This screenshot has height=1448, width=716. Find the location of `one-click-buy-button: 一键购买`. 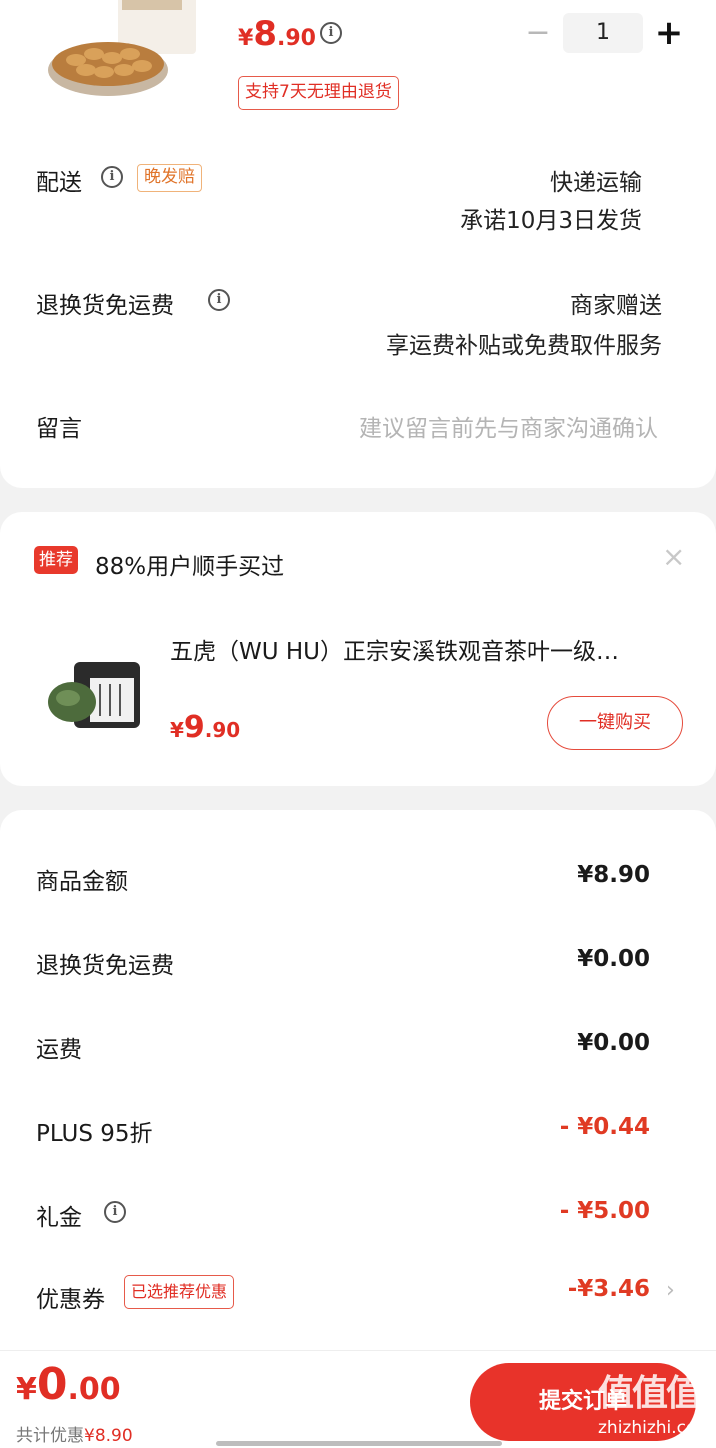

one-click-buy-button: 一键购买 is located at coordinates (615, 723).